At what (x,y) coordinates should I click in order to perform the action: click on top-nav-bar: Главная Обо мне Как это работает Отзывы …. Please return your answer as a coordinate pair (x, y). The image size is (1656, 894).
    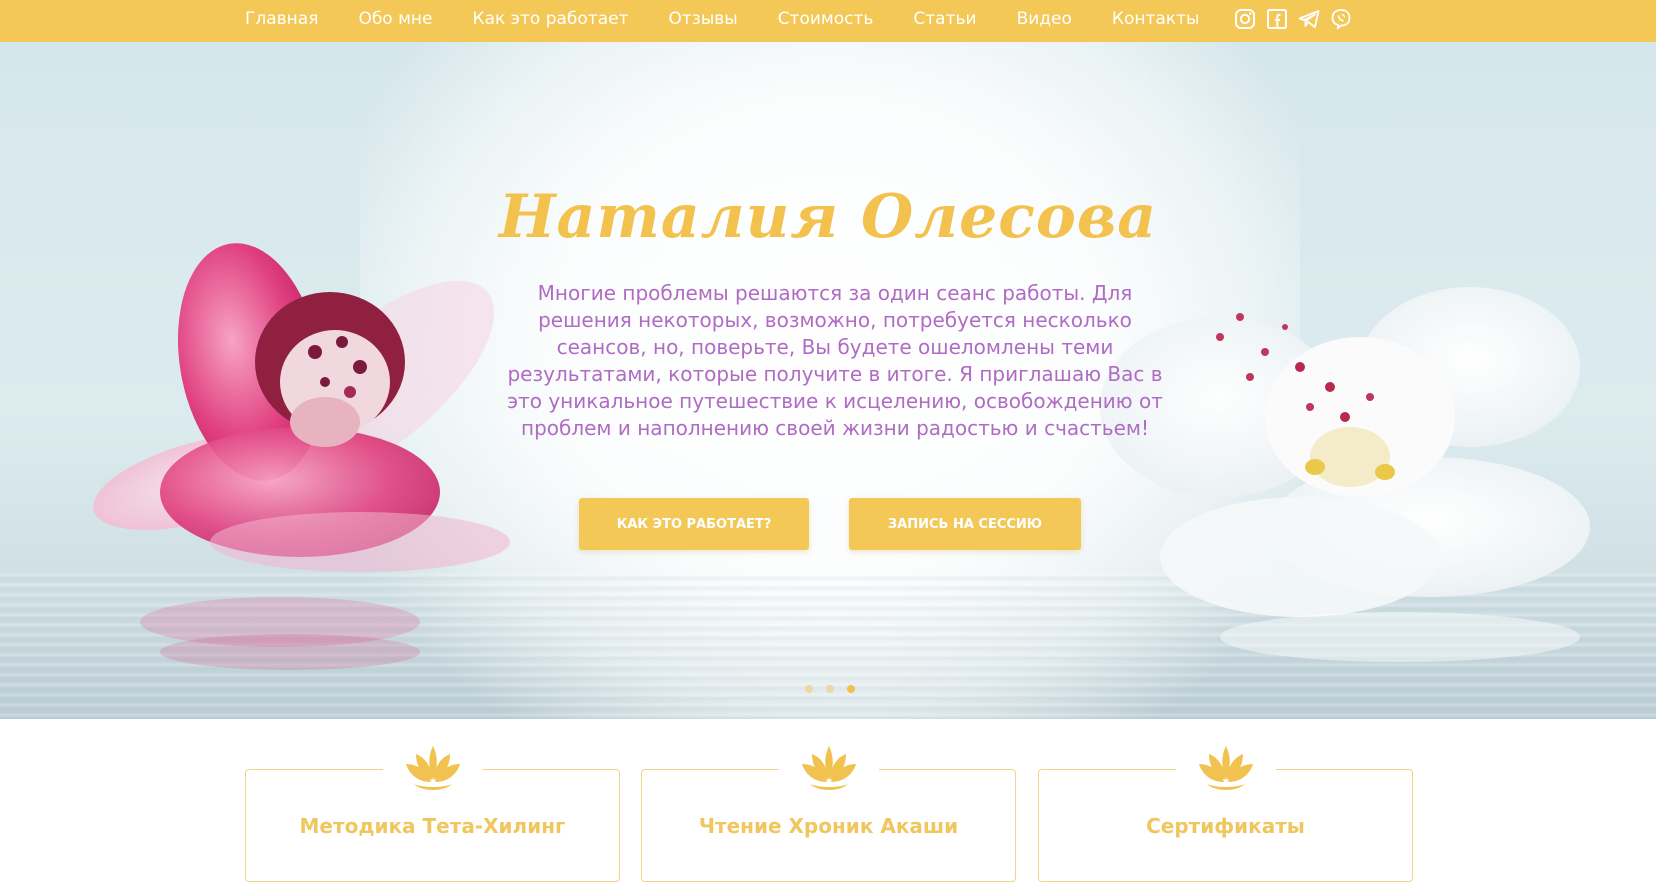
    Looking at the image, I should click on (828, 21).